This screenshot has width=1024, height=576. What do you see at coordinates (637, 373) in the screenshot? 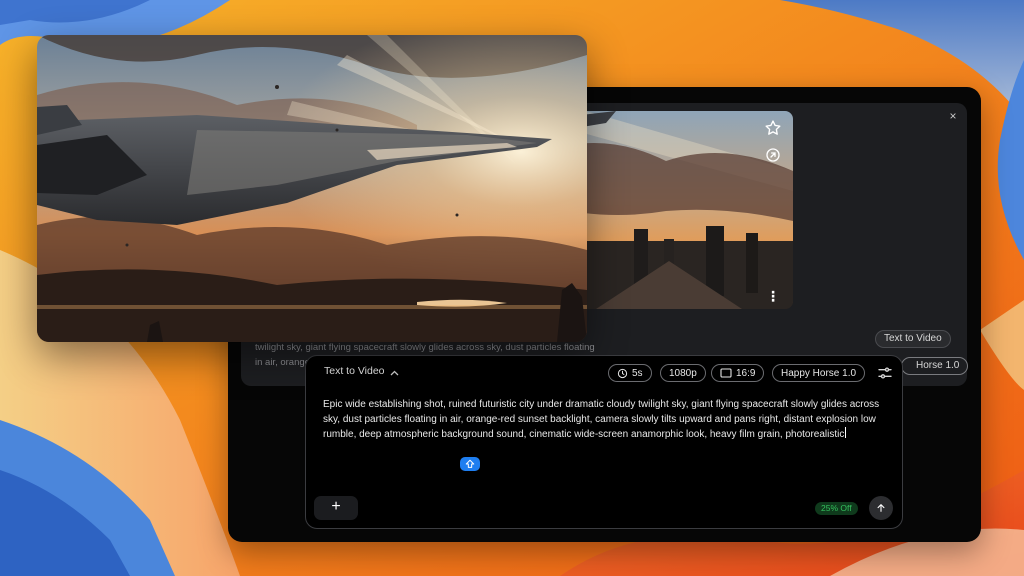
I see `duration-value: 5s` at bounding box center [637, 373].